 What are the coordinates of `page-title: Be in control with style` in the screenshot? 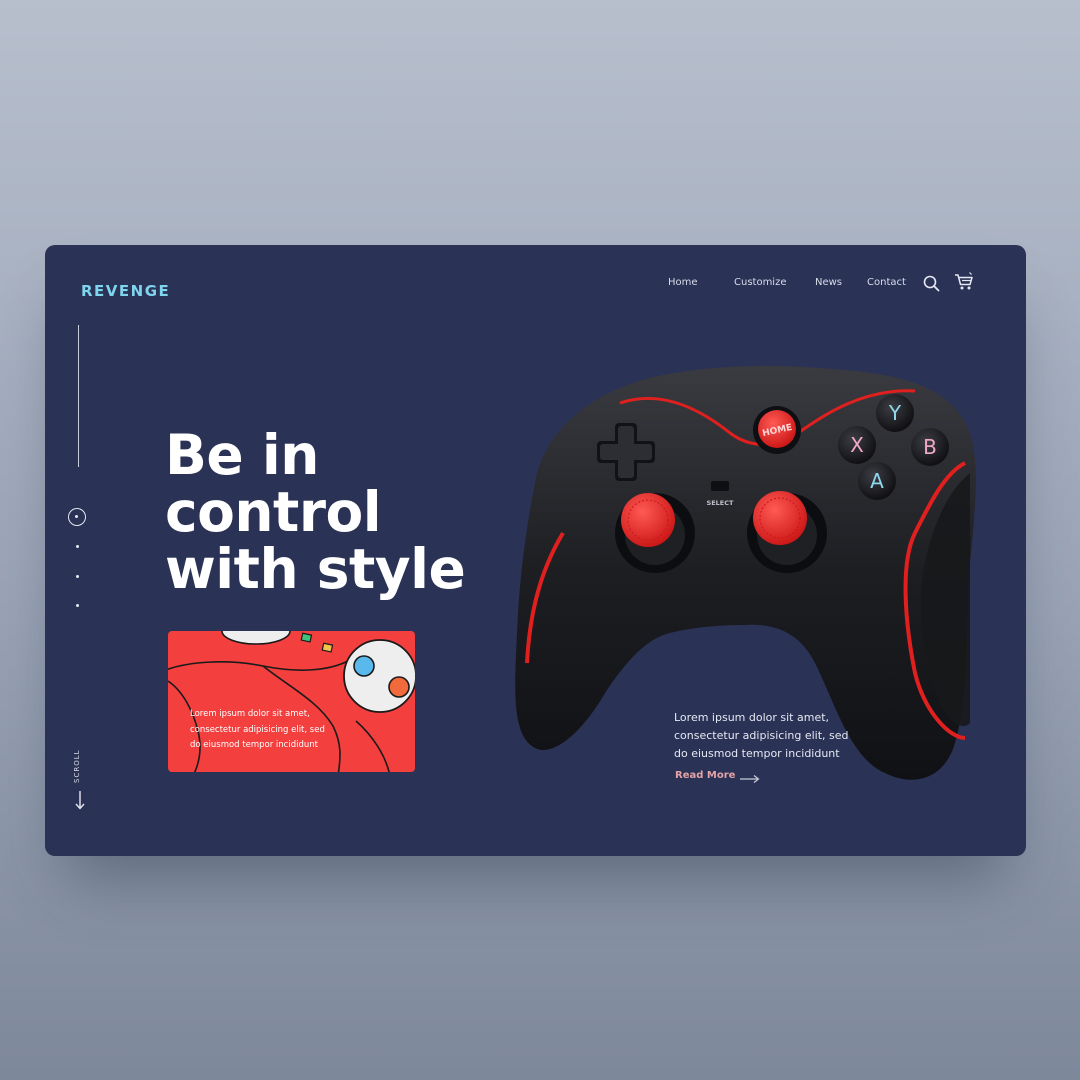 It's located at (315, 512).